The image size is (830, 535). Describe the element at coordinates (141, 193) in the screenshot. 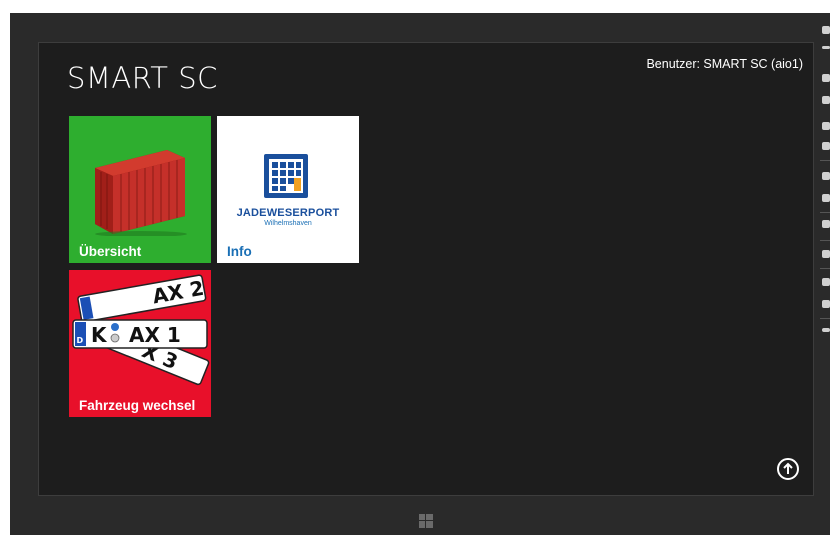

I see `shipping-container-icon` at that location.